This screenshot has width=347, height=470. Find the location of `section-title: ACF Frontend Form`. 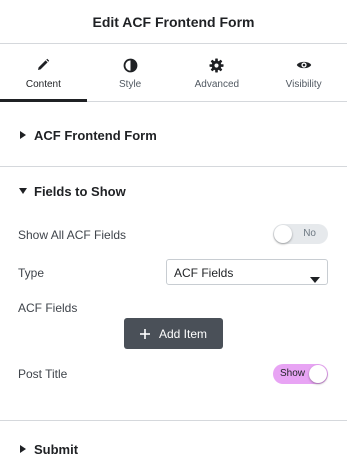

section-title: ACF Frontend Form is located at coordinates (95, 135).